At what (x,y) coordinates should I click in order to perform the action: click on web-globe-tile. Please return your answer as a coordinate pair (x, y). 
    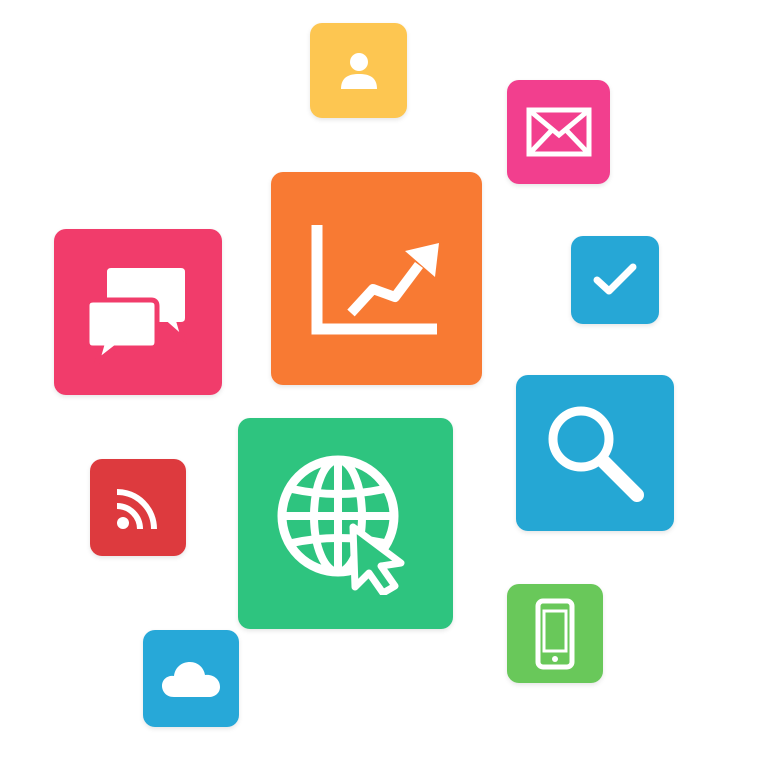
    Looking at the image, I should click on (345, 523).